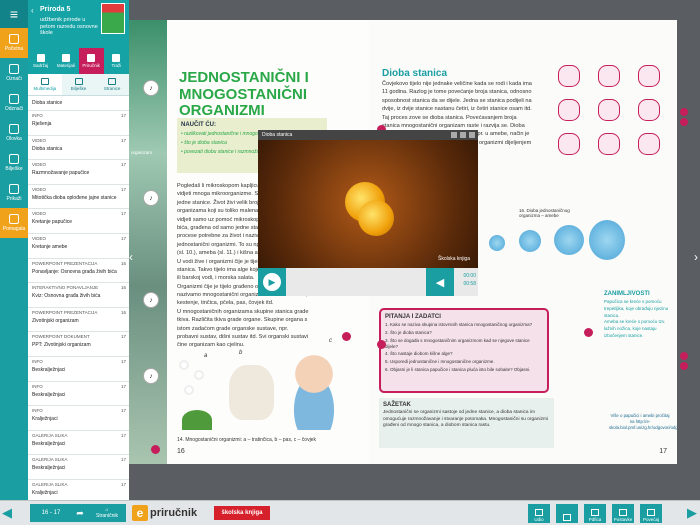 This screenshot has width=700, height=525. What do you see at coordinates (78, 172) in the screenshot?
I see `list-item: VIDEO 17 Razmnožavanje papučice` at bounding box center [78, 172].